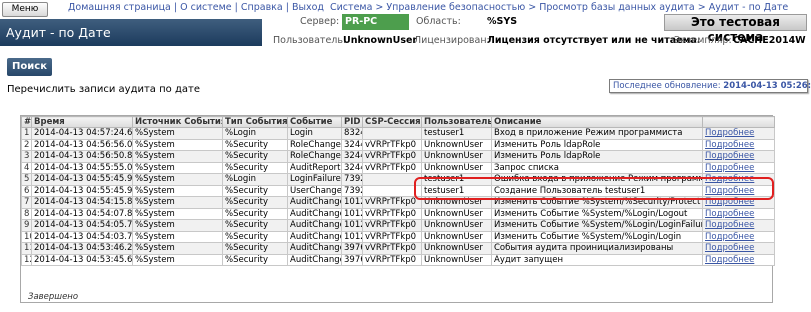 This screenshot has width=811, height=312. Describe the element at coordinates (392, 122) in the screenshot. I see `column-header: CSP-Сессия` at that location.